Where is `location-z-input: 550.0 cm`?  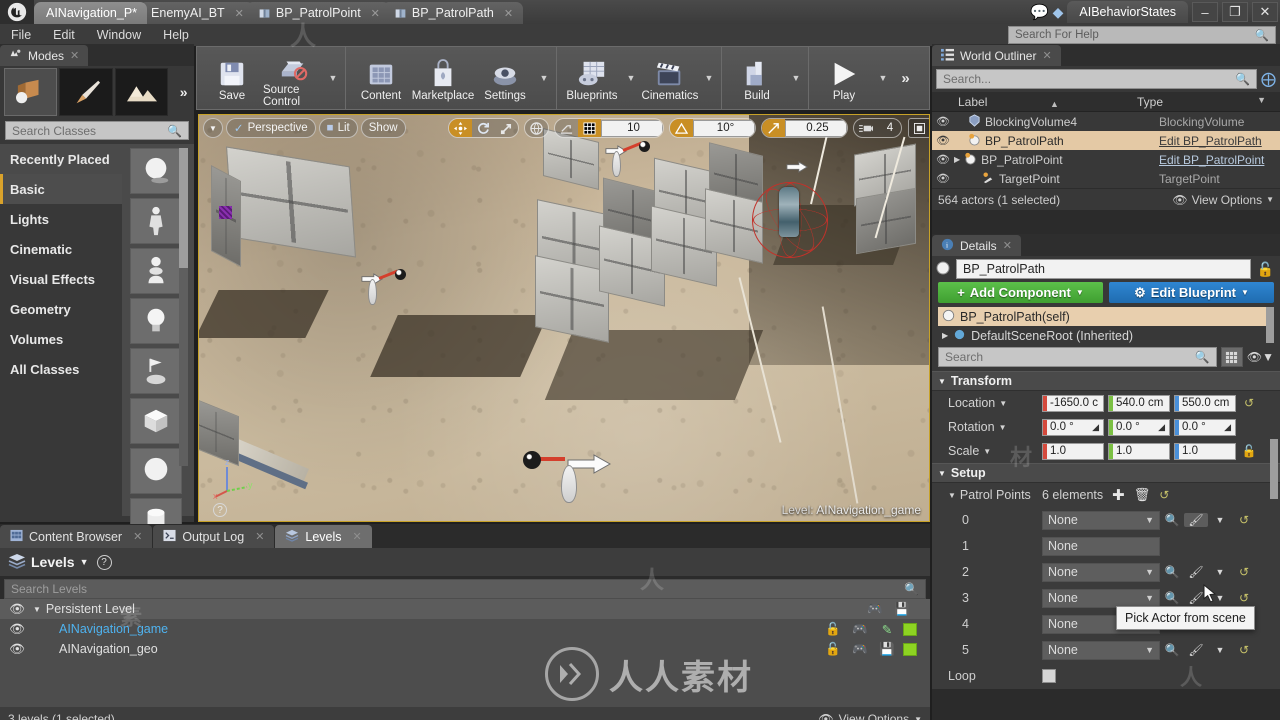 location-z-input: 550.0 cm is located at coordinates (1205, 403).